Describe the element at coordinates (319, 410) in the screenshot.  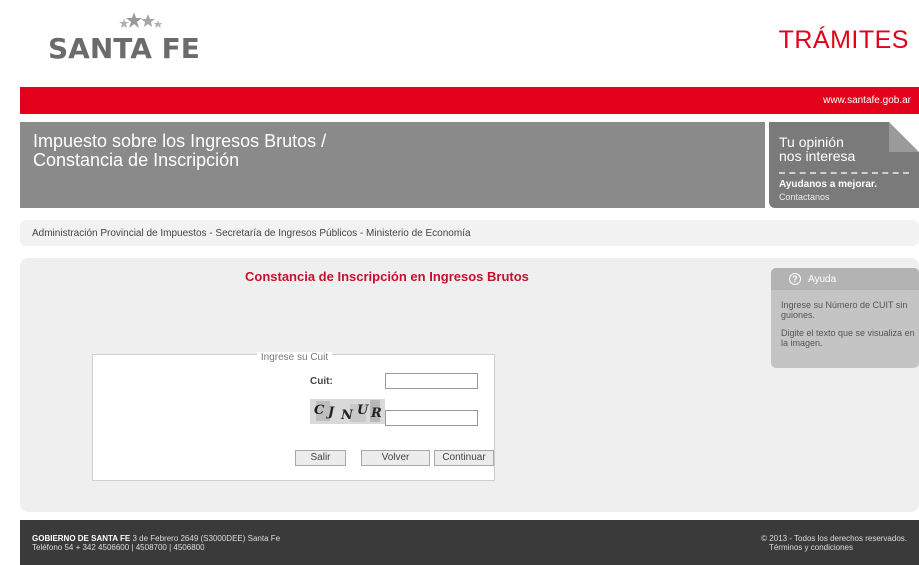
I see `captcha-char: C` at that location.